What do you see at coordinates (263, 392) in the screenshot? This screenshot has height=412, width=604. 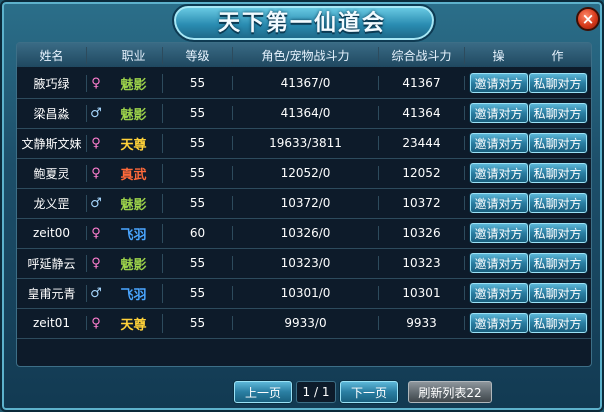 I see `prev-page-button: 上一页` at bounding box center [263, 392].